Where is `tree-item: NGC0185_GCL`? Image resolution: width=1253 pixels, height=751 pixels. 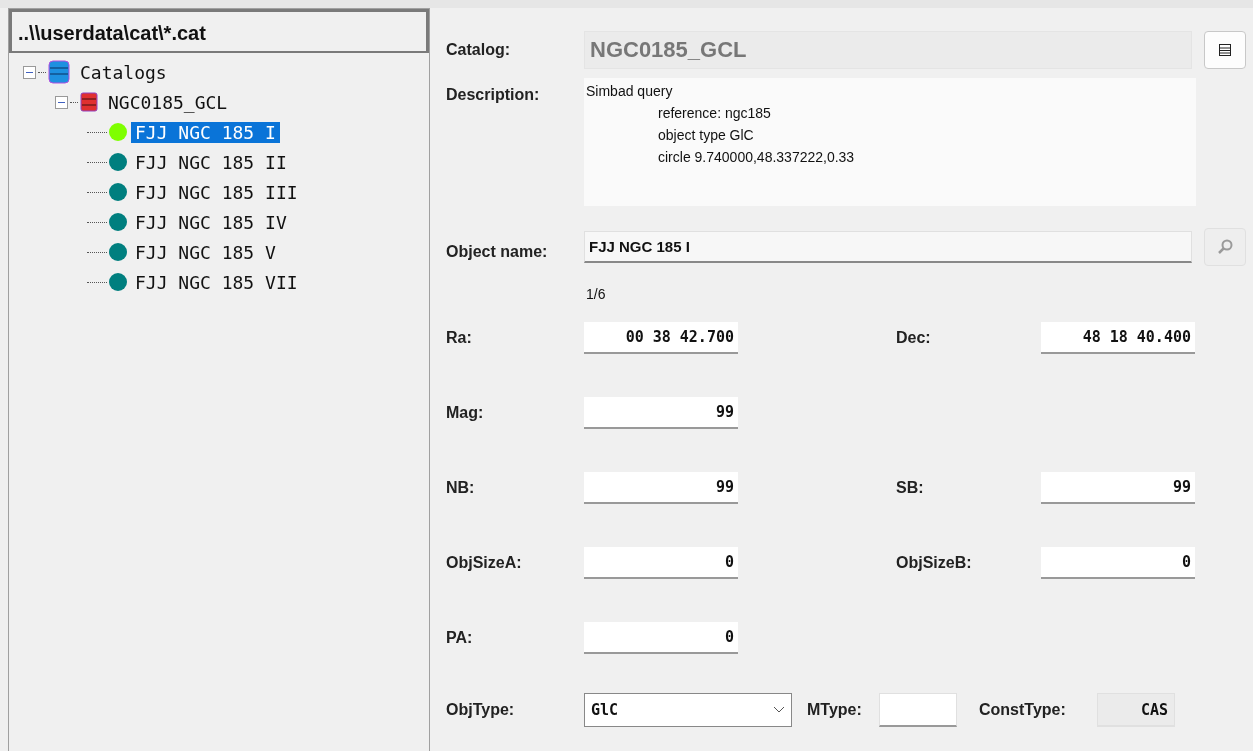
tree-item: NGC0185_GCL is located at coordinates (168, 102).